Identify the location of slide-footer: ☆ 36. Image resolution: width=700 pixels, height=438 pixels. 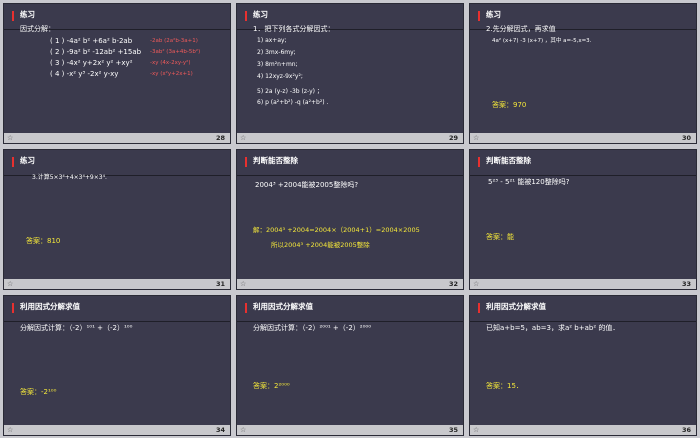
(583, 430).